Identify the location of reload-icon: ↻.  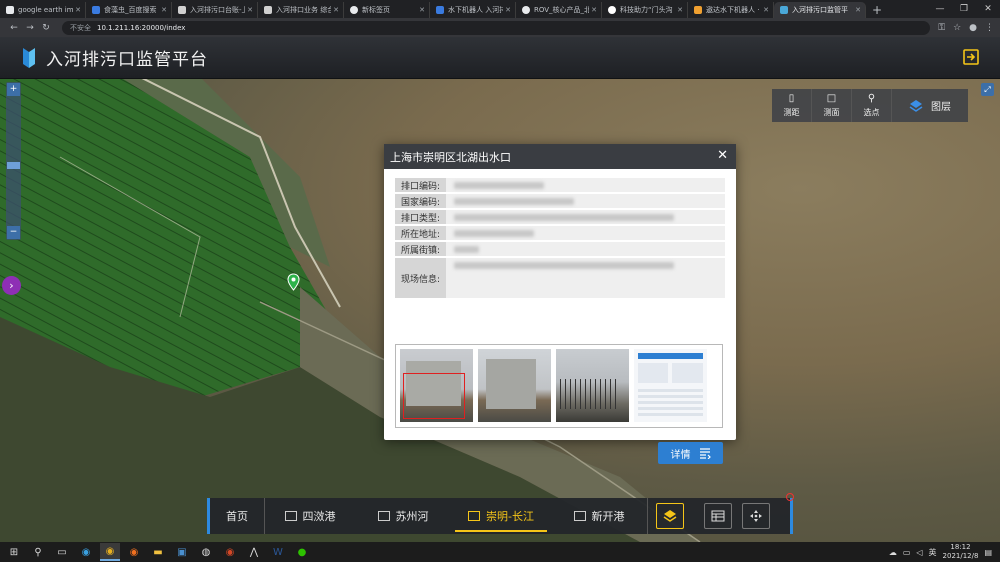
(46, 28).